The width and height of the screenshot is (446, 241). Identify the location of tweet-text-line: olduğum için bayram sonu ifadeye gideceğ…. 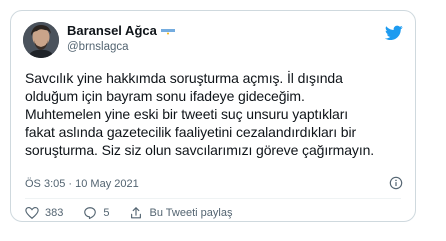
(165, 96).